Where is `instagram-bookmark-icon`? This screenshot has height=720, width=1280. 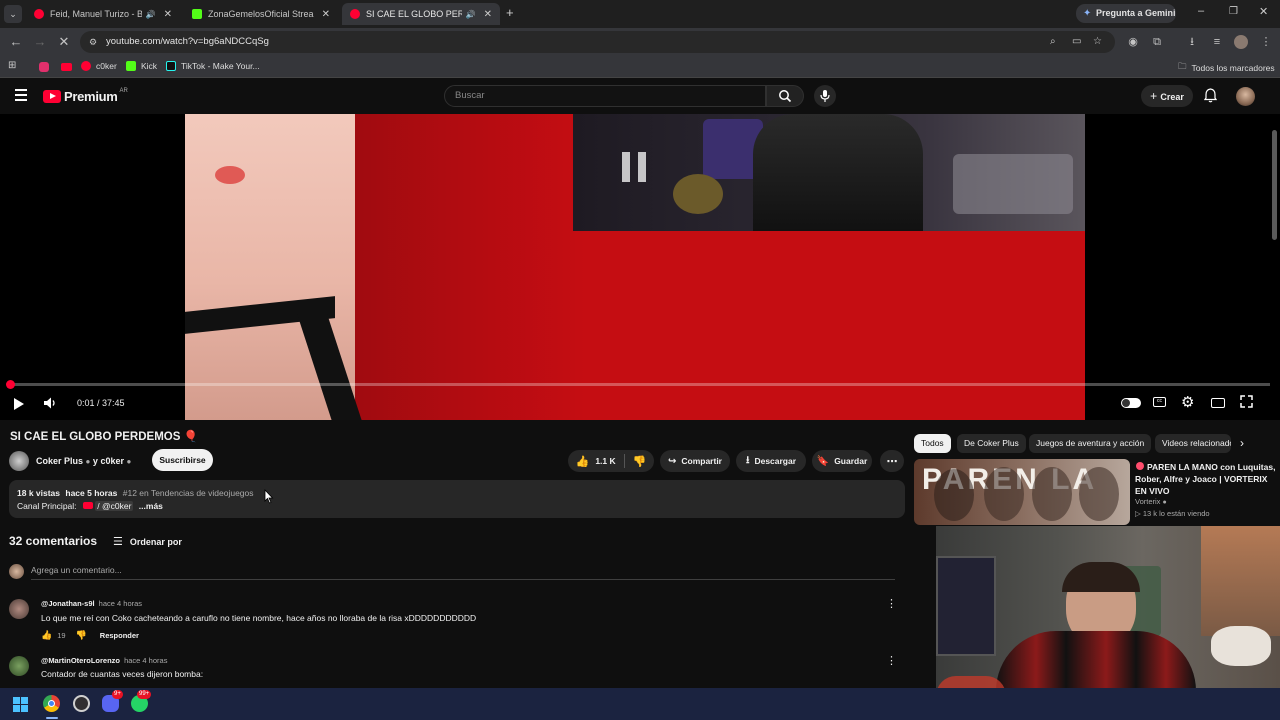 instagram-bookmark-icon is located at coordinates (44, 67).